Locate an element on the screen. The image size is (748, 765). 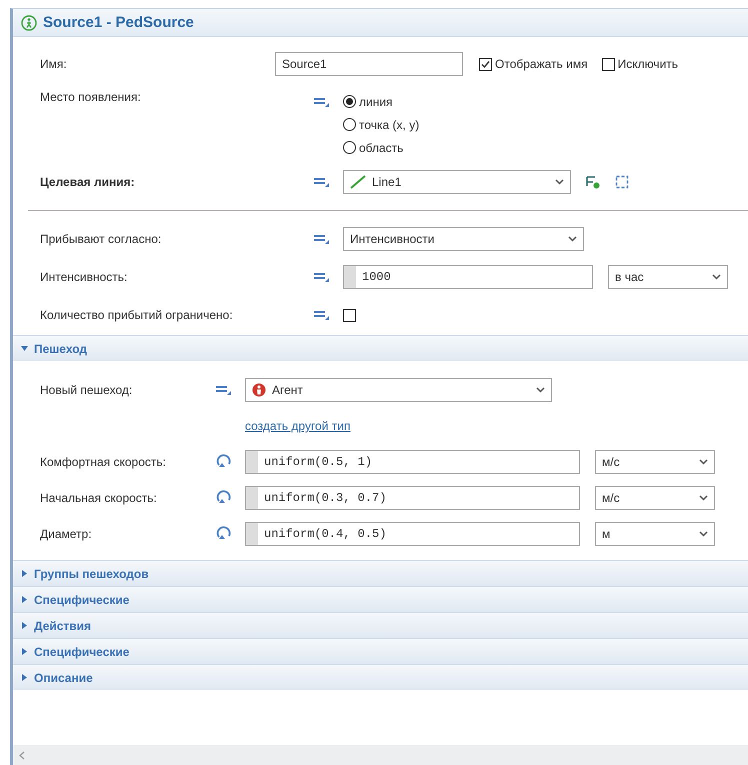
panel-title: Source1 - PedSource is located at coordinates (118, 22).